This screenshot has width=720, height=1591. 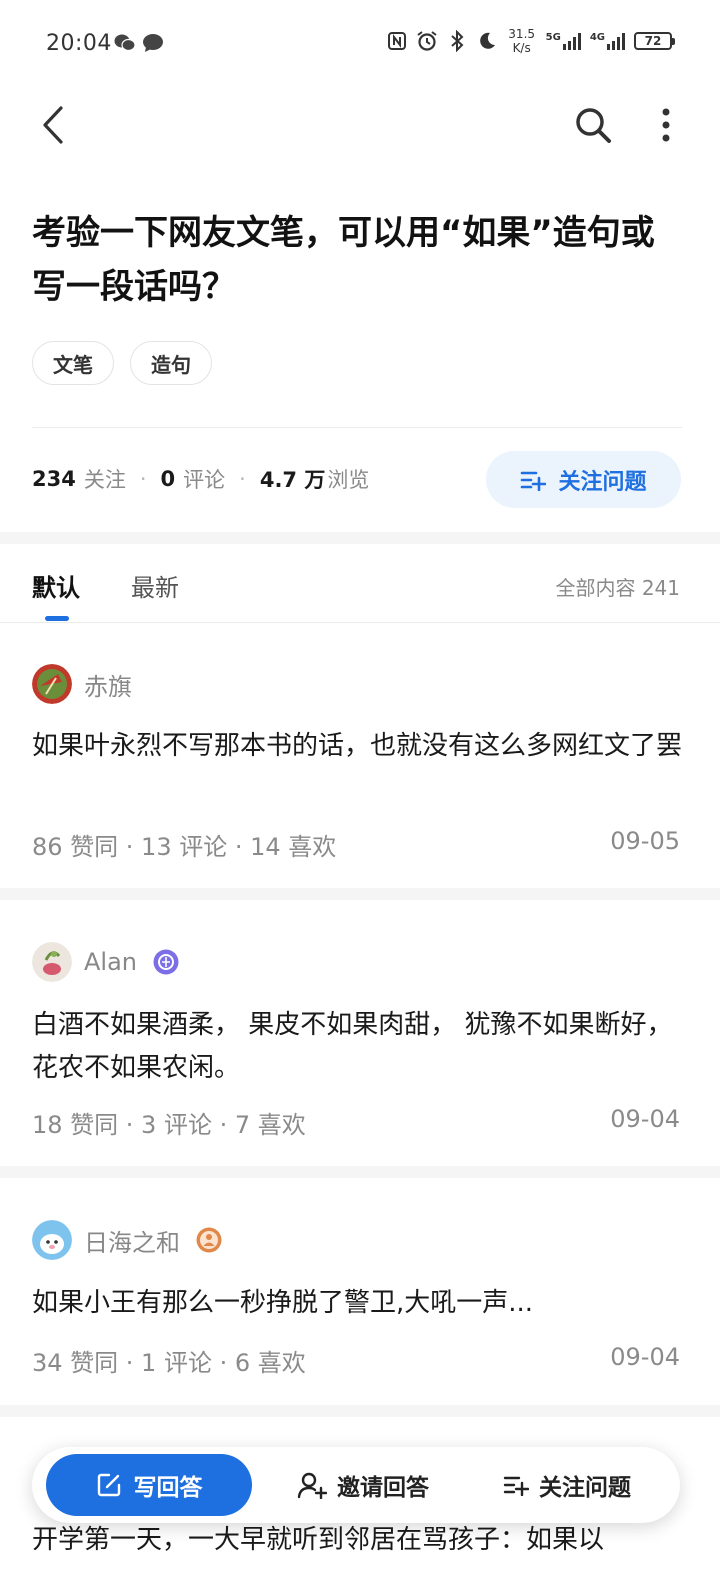 What do you see at coordinates (57, 618) in the screenshot?
I see `active-tab-indicator` at bounding box center [57, 618].